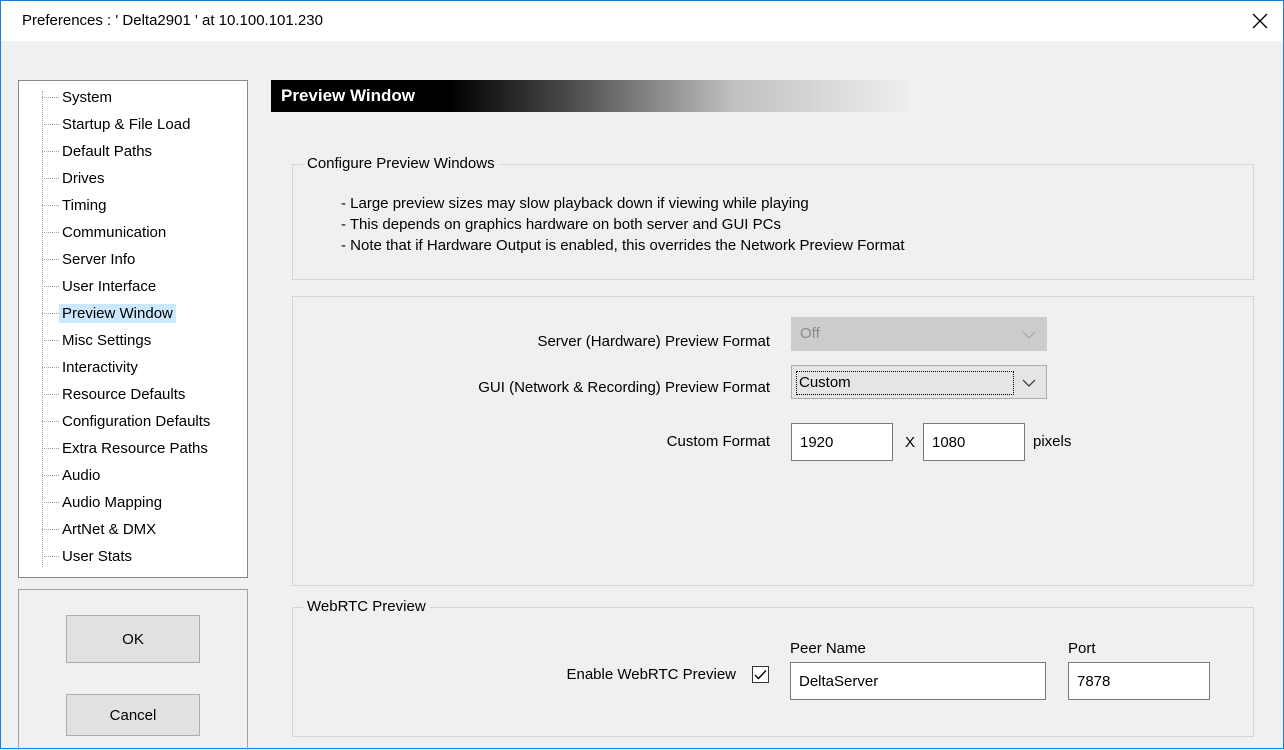 Image resolution: width=1284 pixels, height=750 pixels. I want to click on enable-webrtc-checkbox, so click(760, 674).